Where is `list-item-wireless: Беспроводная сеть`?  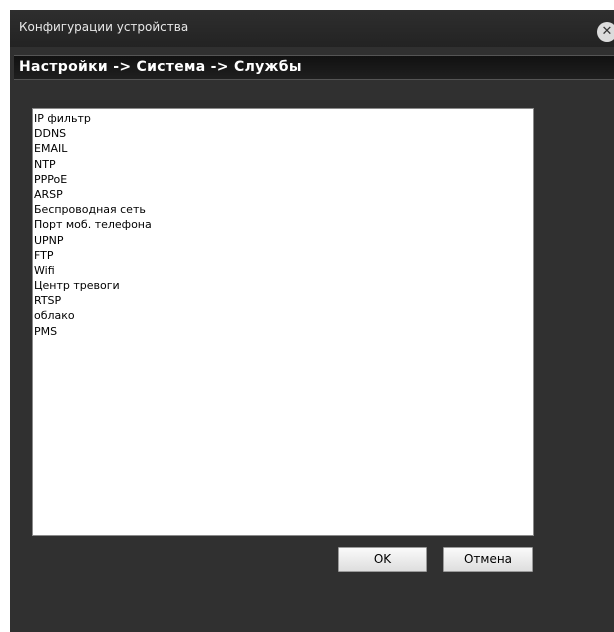
list-item-wireless: Беспроводная сеть is located at coordinates (283, 209).